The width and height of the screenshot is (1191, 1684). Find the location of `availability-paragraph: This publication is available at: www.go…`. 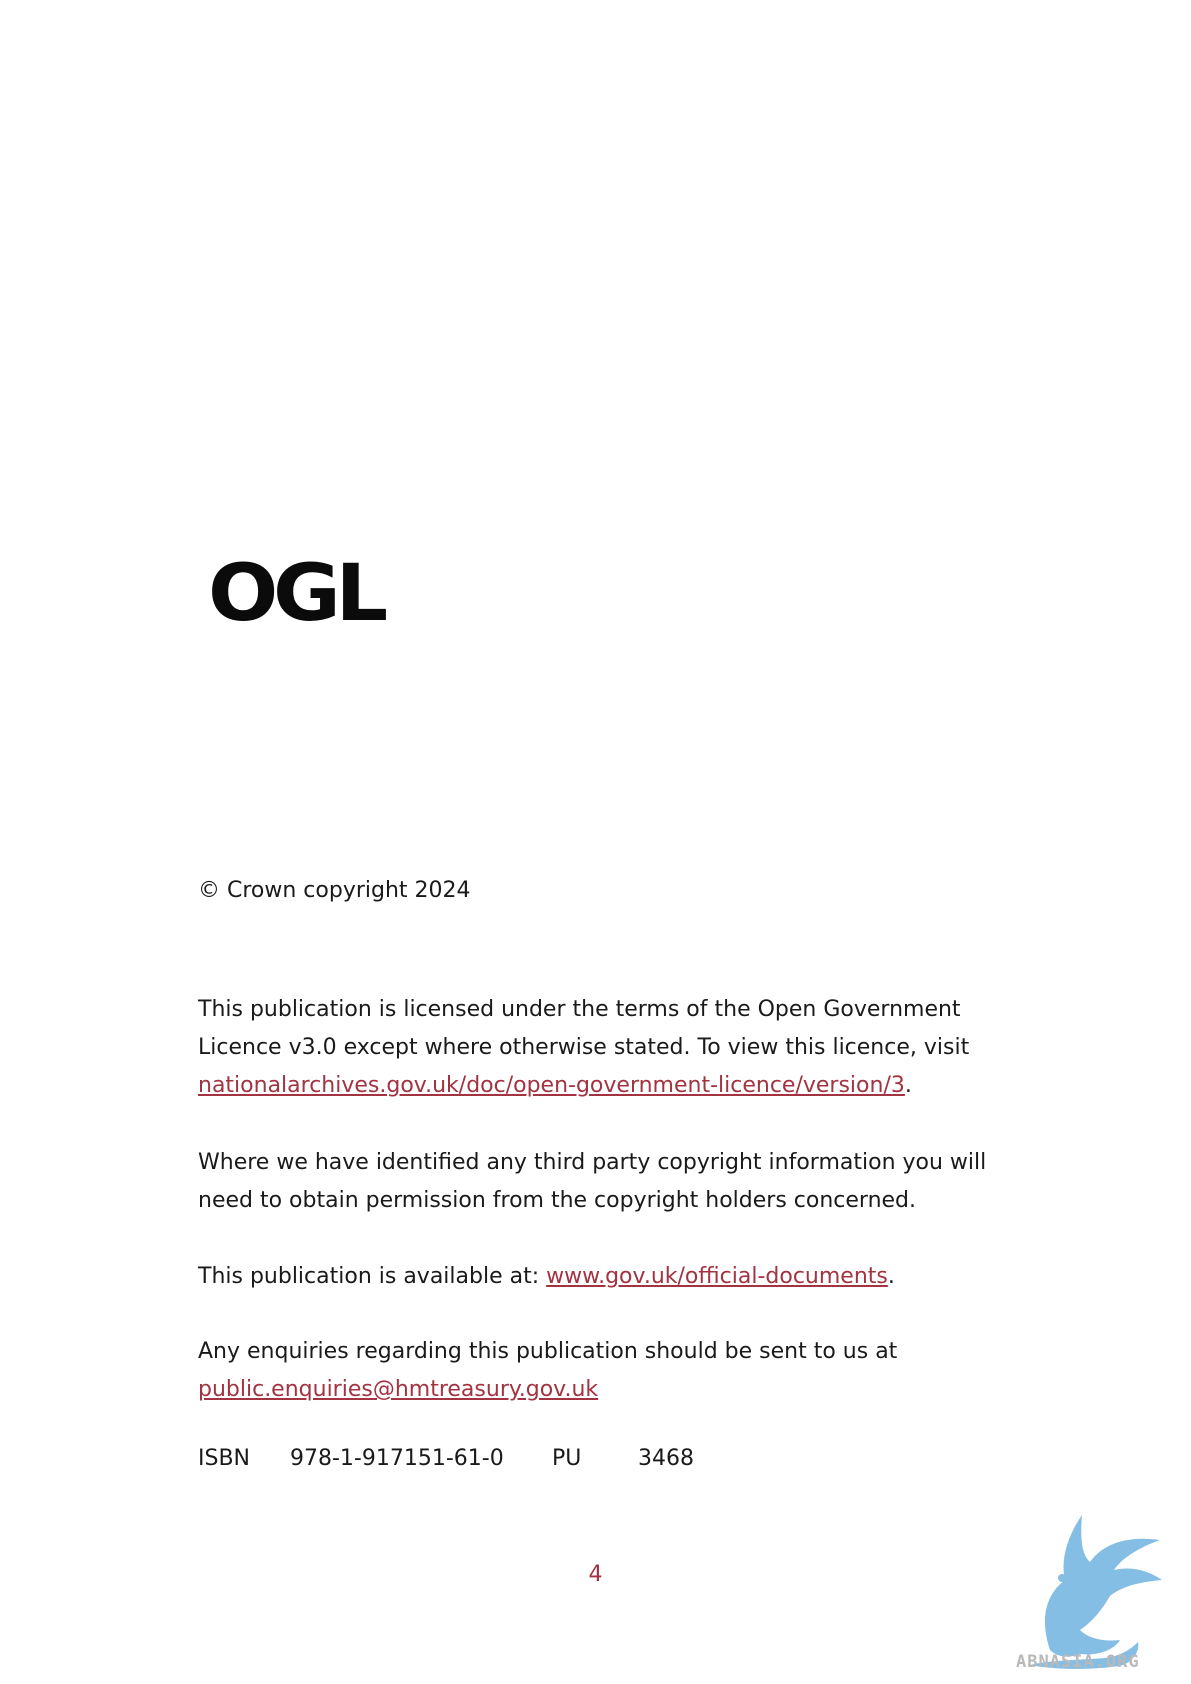

availability-paragraph: This publication is available at: www.go… is located at coordinates (546, 1277).